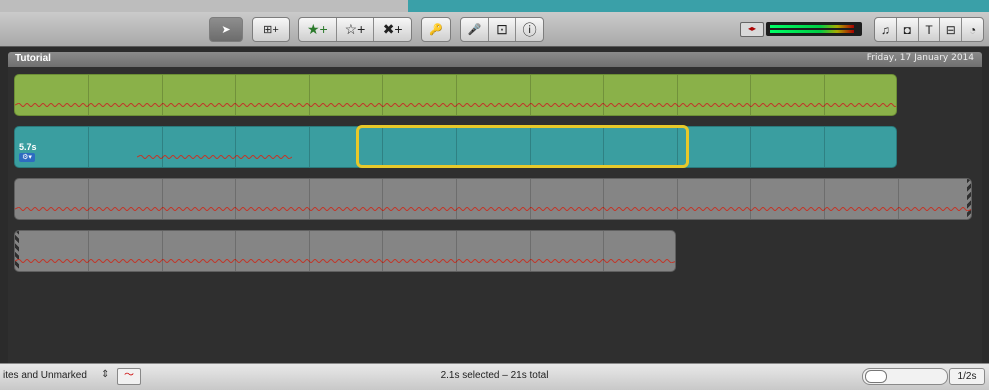 The height and width of the screenshot is (390, 989). I want to click on clip-green, so click(455, 95).